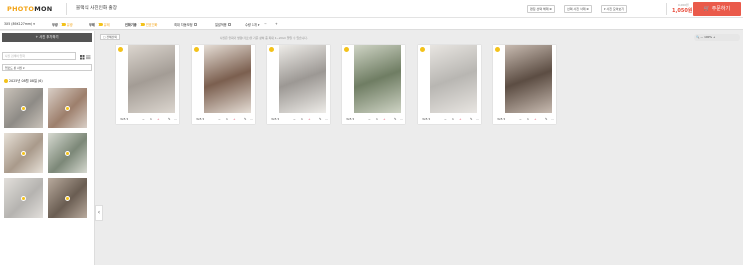  What do you see at coordinates (82, 57) in the screenshot?
I see `grid-view-icon` at bounding box center [82, 57].